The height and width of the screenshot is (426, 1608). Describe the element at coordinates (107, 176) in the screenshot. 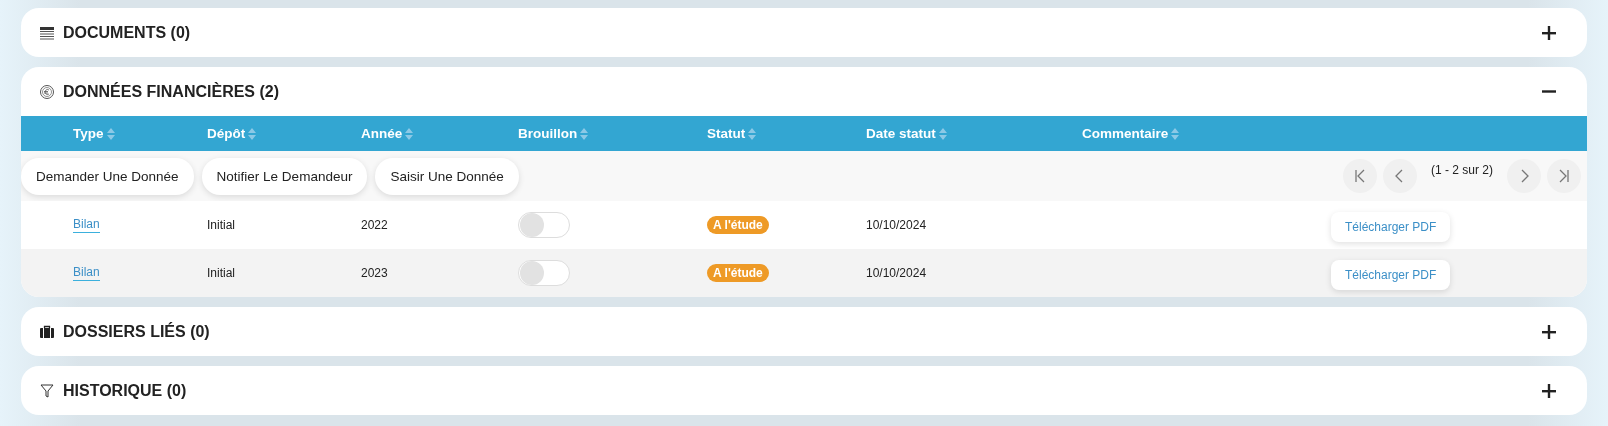

I see `action-button: Demander Une Donnée` at that location.